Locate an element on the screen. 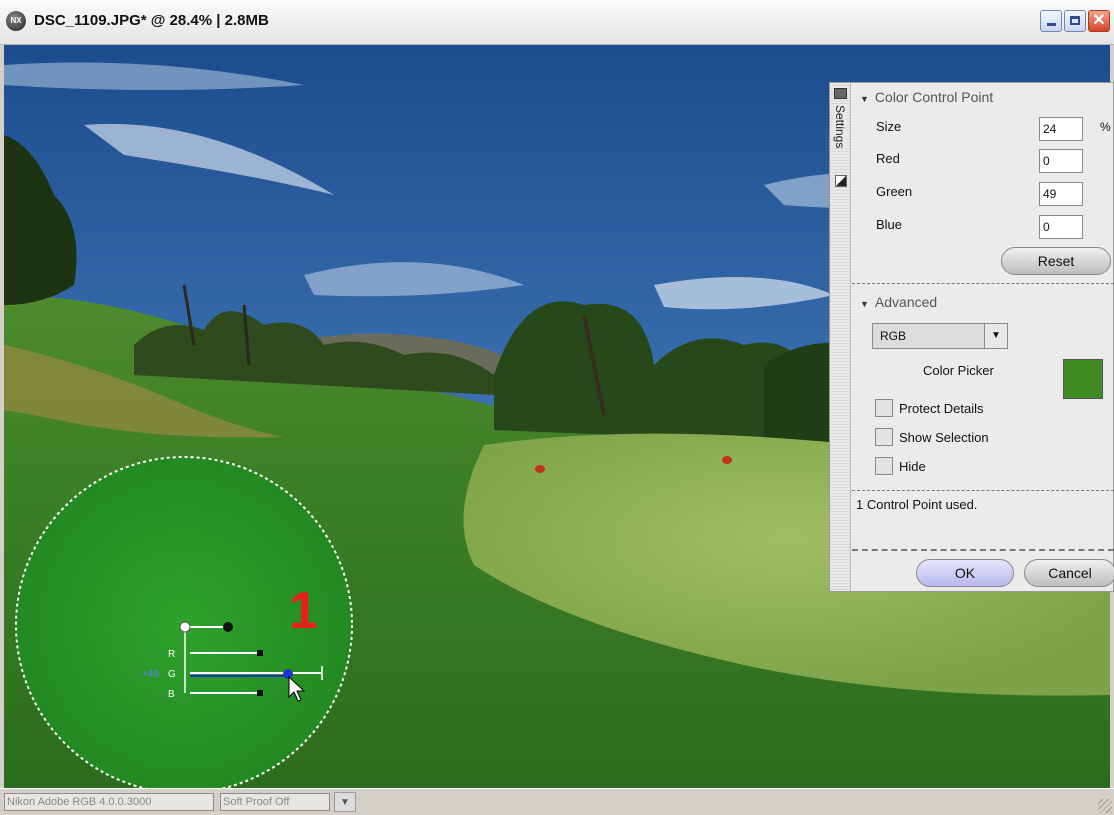 Image resolution: width=1114 pixels, height=815 pixels. minimize-button is located at coordinates (1051, 21).